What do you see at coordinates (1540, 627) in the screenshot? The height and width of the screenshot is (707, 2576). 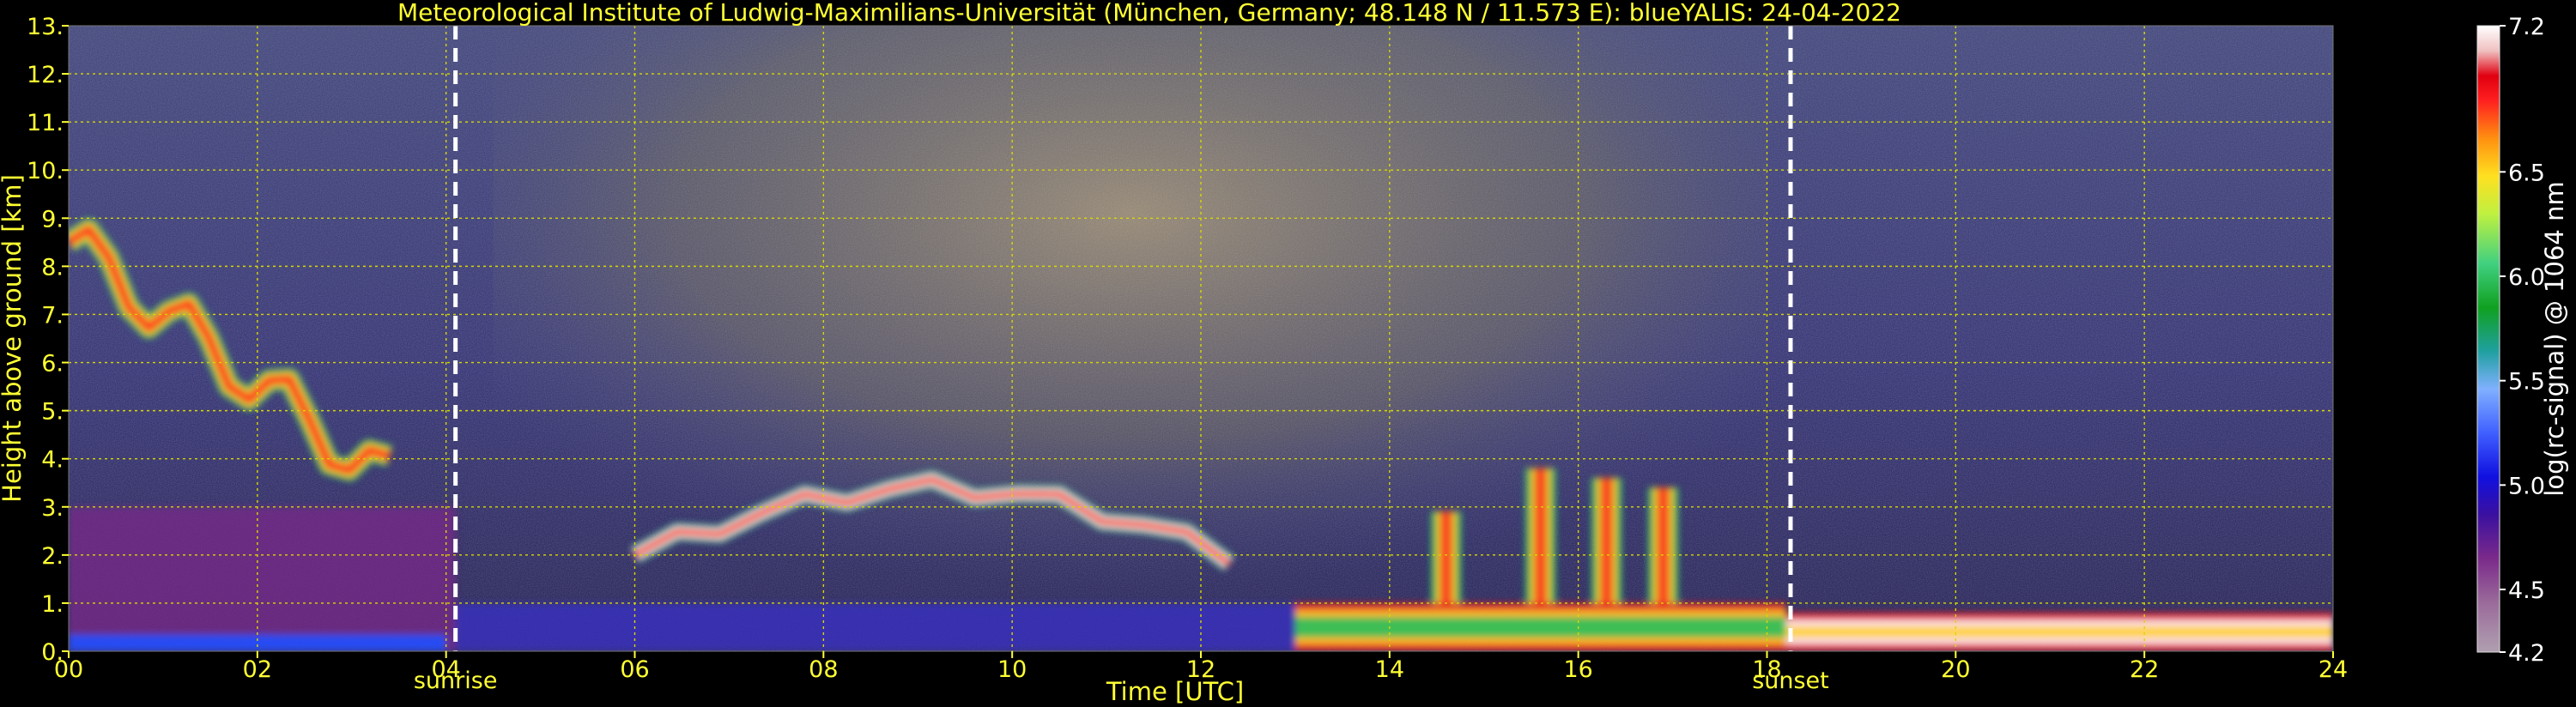 I see `feature-boundary-layer` at bounding box center [1540, 627].